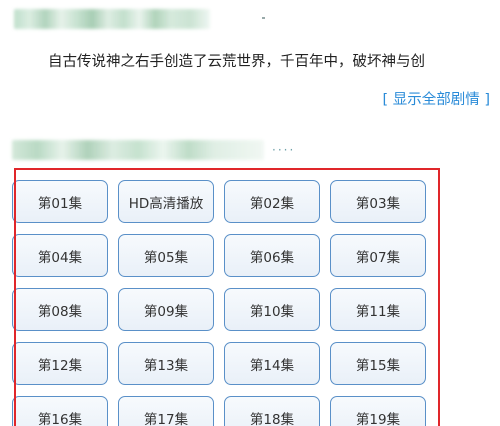 The height and width of the screenshot is (426, 500). I want to click on synopsis-text: 自古传说神之右手创造了云荒世界，千百年中，破坏神与创, so click(236, 62).